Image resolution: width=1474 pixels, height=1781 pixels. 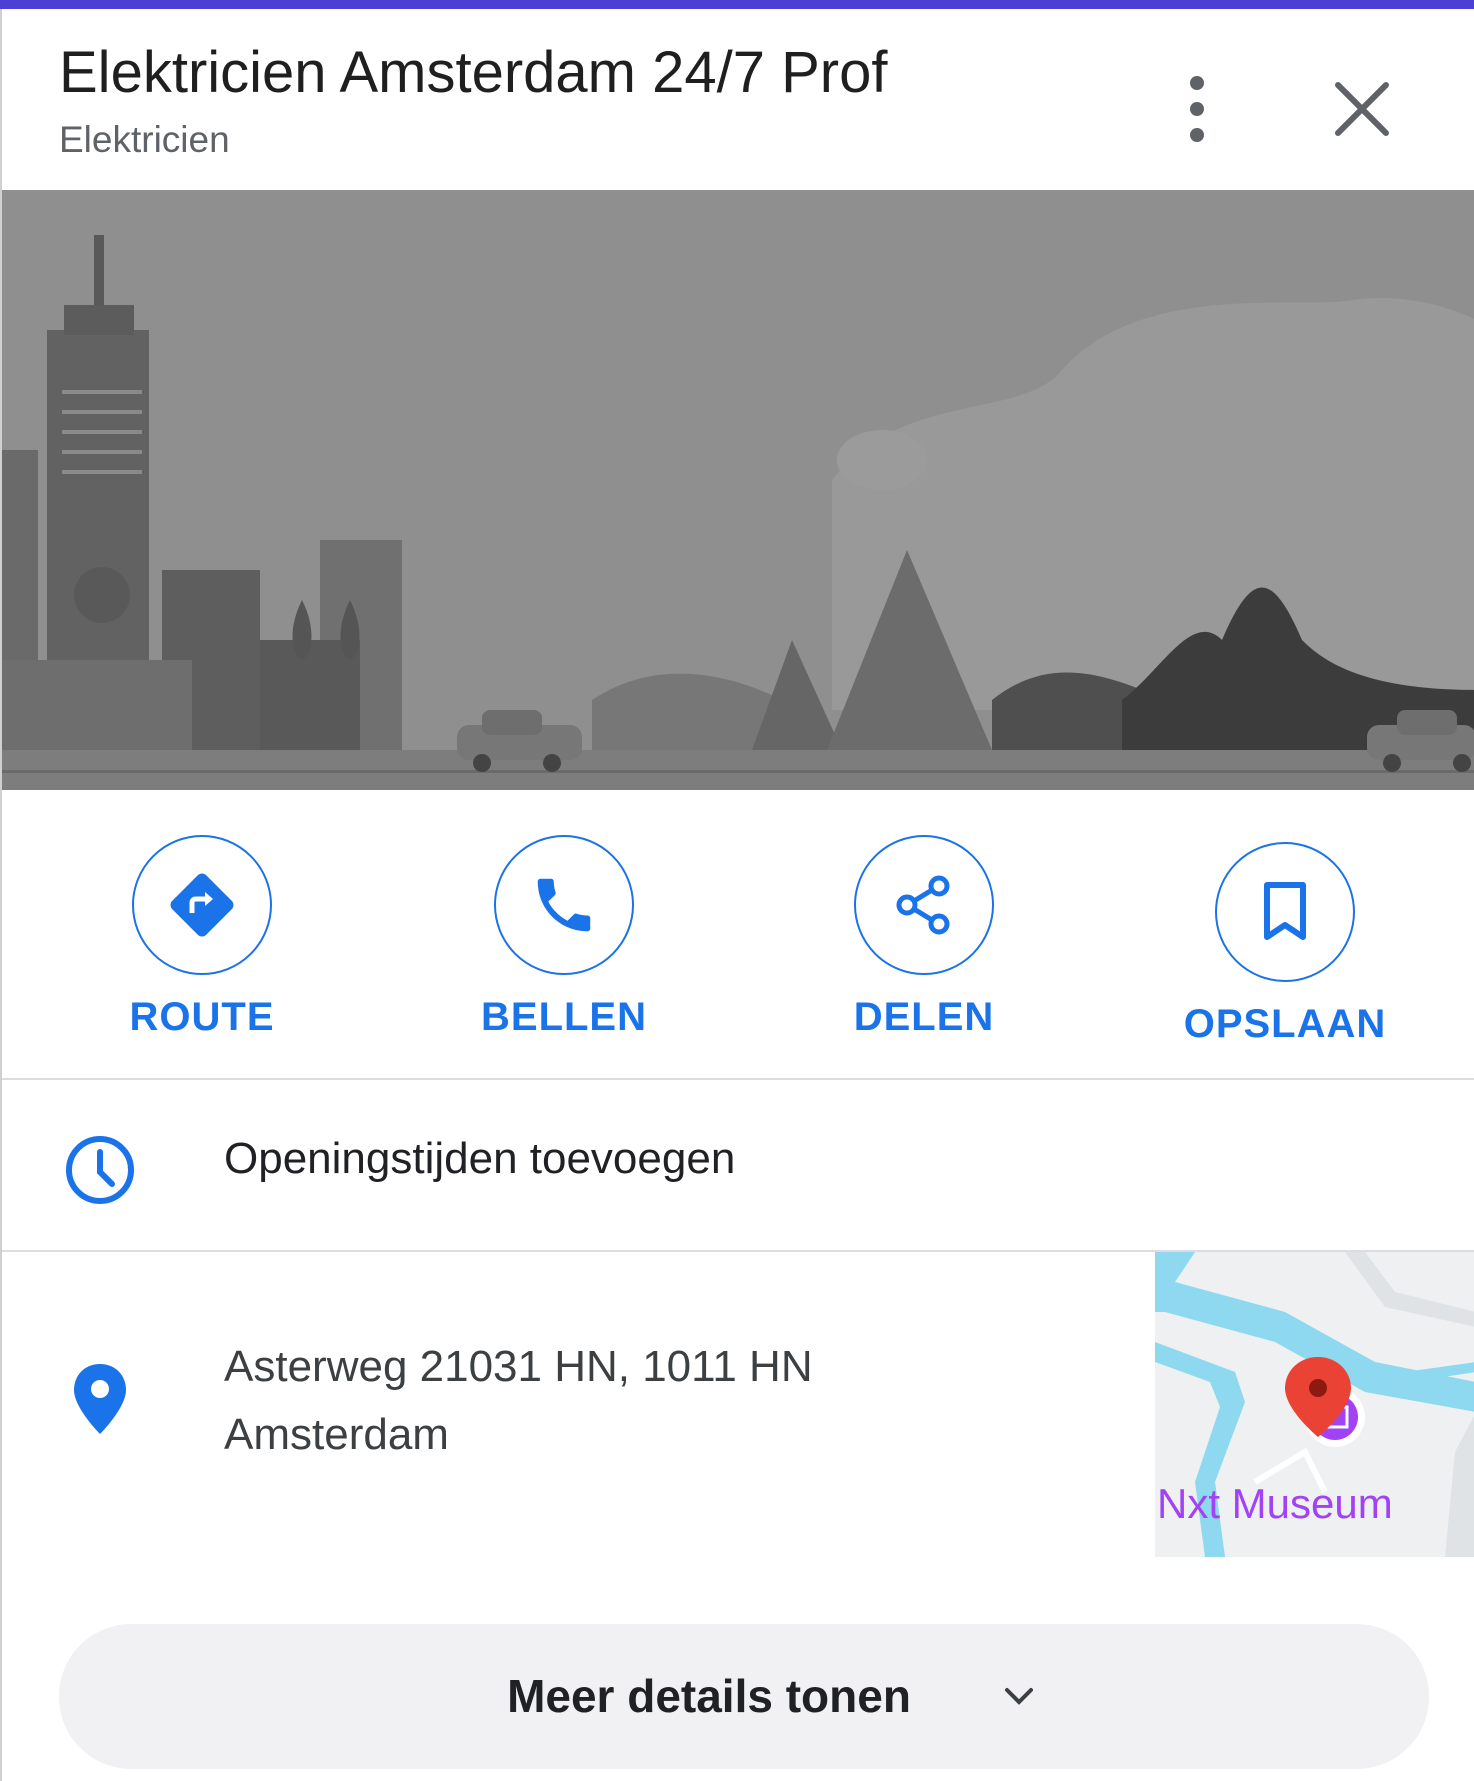 I want to click on address-line-2: Amsterdam, so click(x=336, y=1435).